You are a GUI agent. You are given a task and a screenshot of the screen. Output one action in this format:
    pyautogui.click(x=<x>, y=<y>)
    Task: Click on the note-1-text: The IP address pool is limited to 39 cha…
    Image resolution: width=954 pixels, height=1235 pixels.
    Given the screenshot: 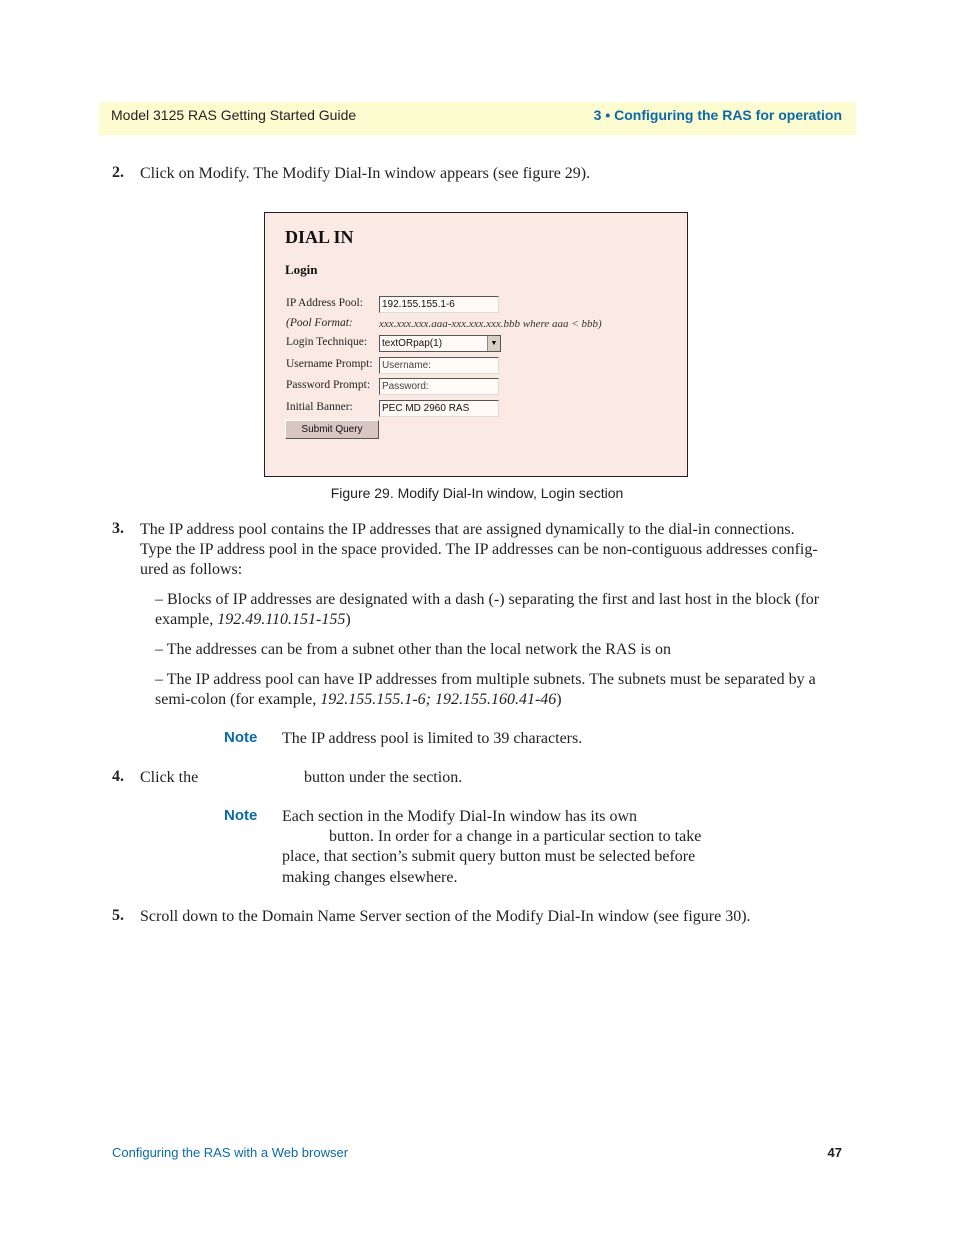 What is the action you would take?
    pyautogui.click(x=432, y=738)
    